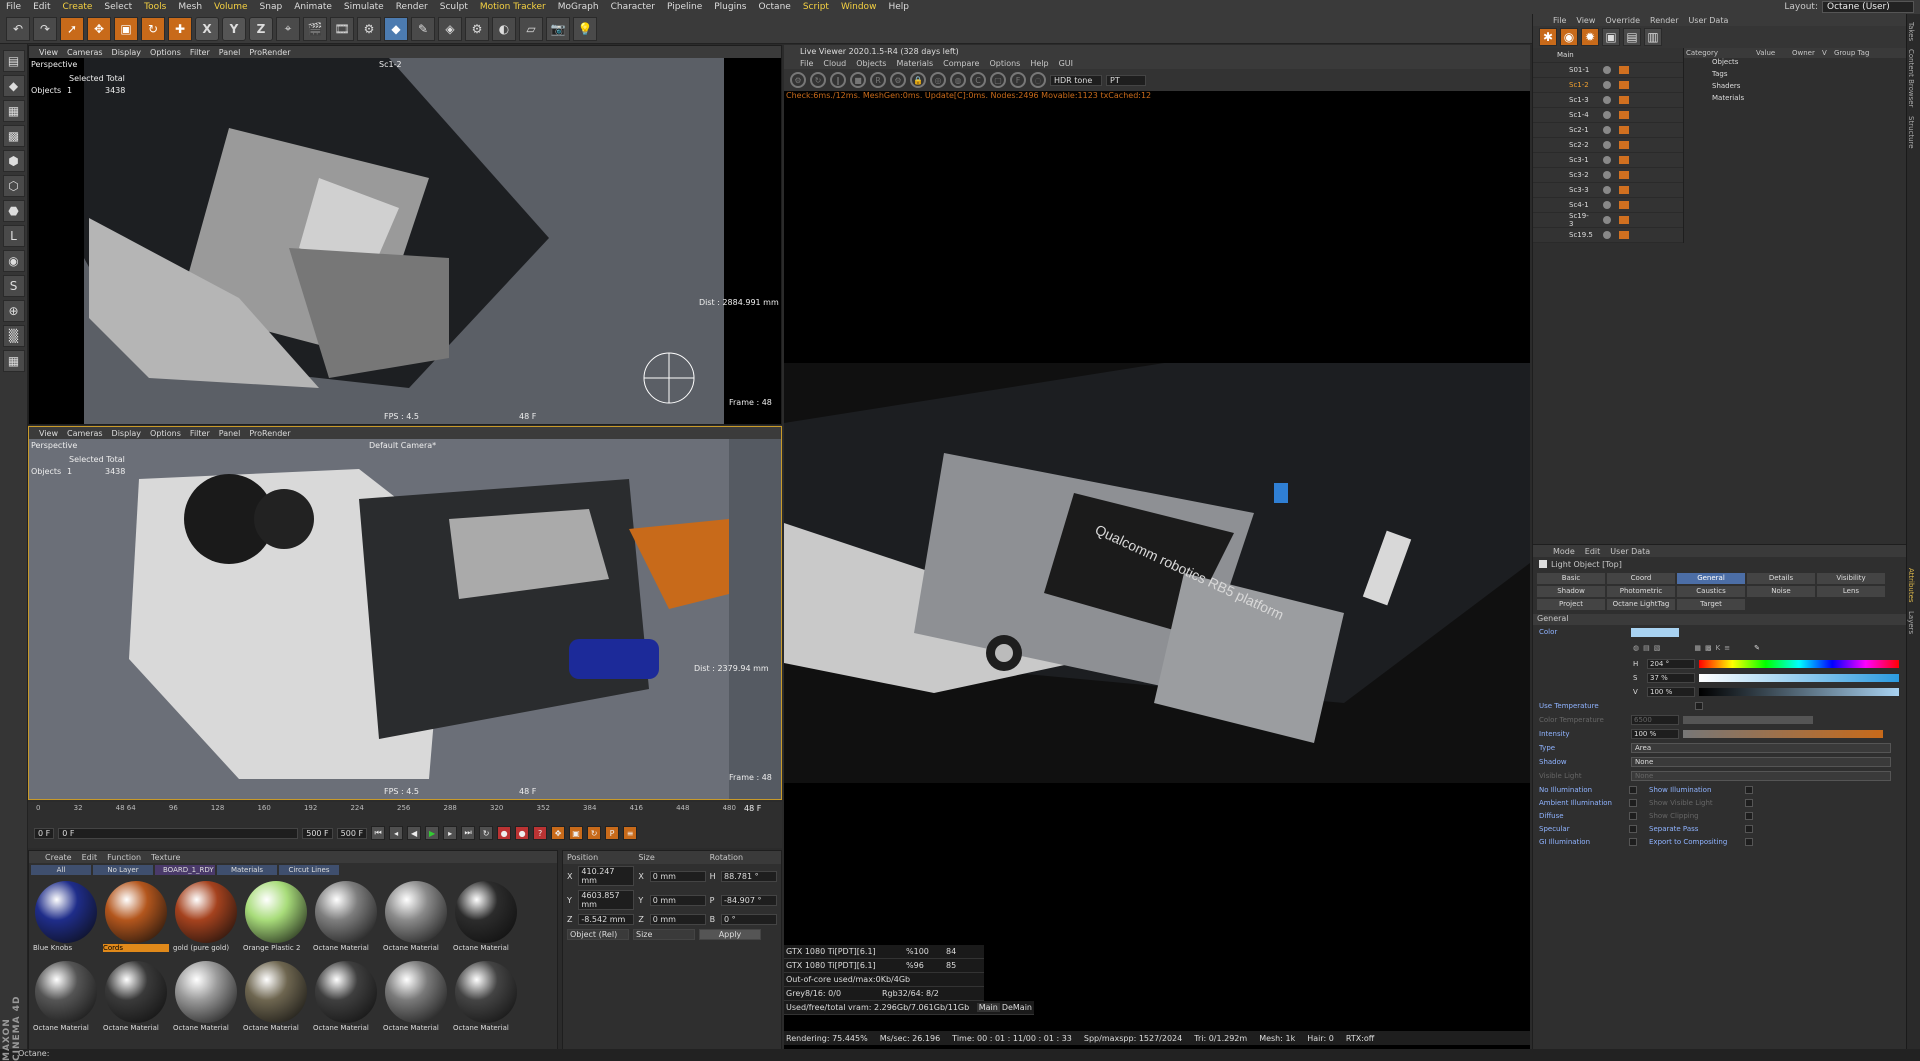 This screenshot has height=1061, width=1920. I want to click on snap-icon: S, so click(13, 286).